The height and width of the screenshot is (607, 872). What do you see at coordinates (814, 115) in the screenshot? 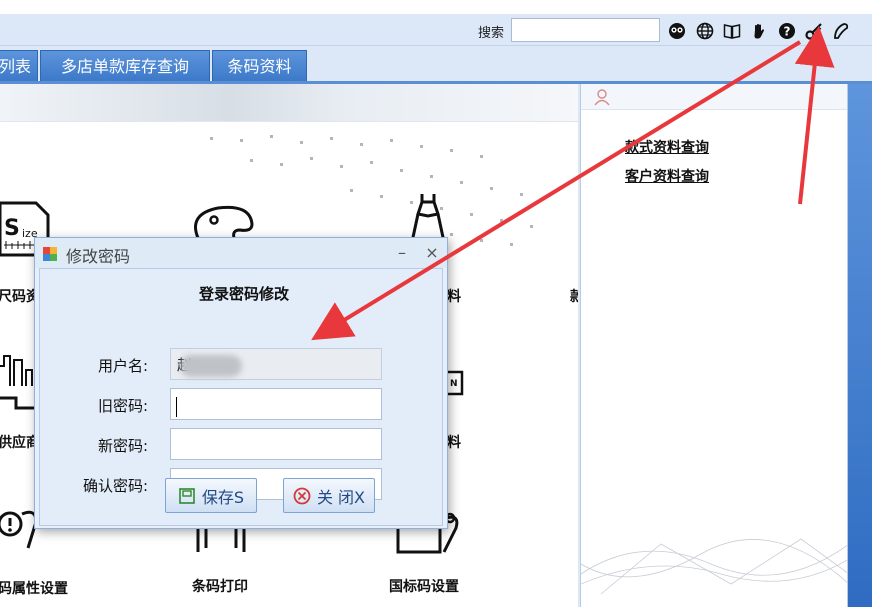
I see `arrow-to-key-icon` at bounding box center [814, 115].